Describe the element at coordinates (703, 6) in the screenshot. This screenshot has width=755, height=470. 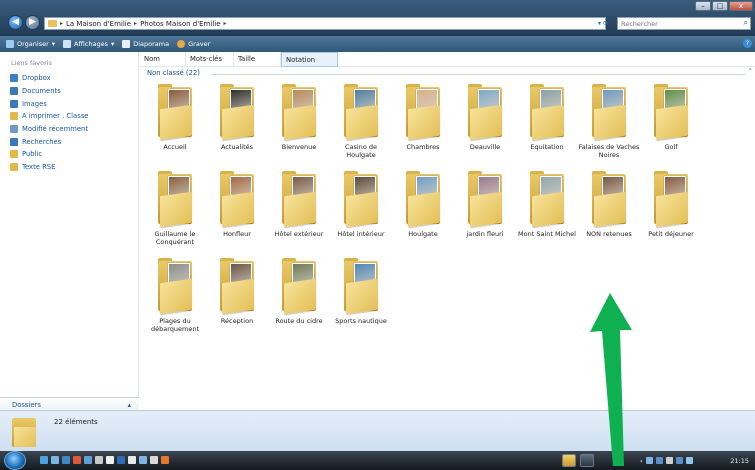
I see `minimize-button: –` at that location.